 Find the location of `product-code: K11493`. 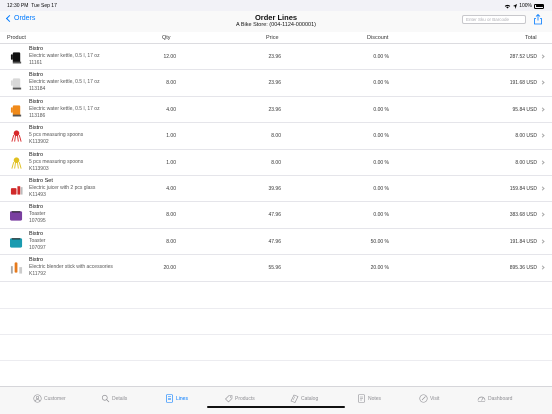

product-code: K11493 is located at coordinates (37, 195).